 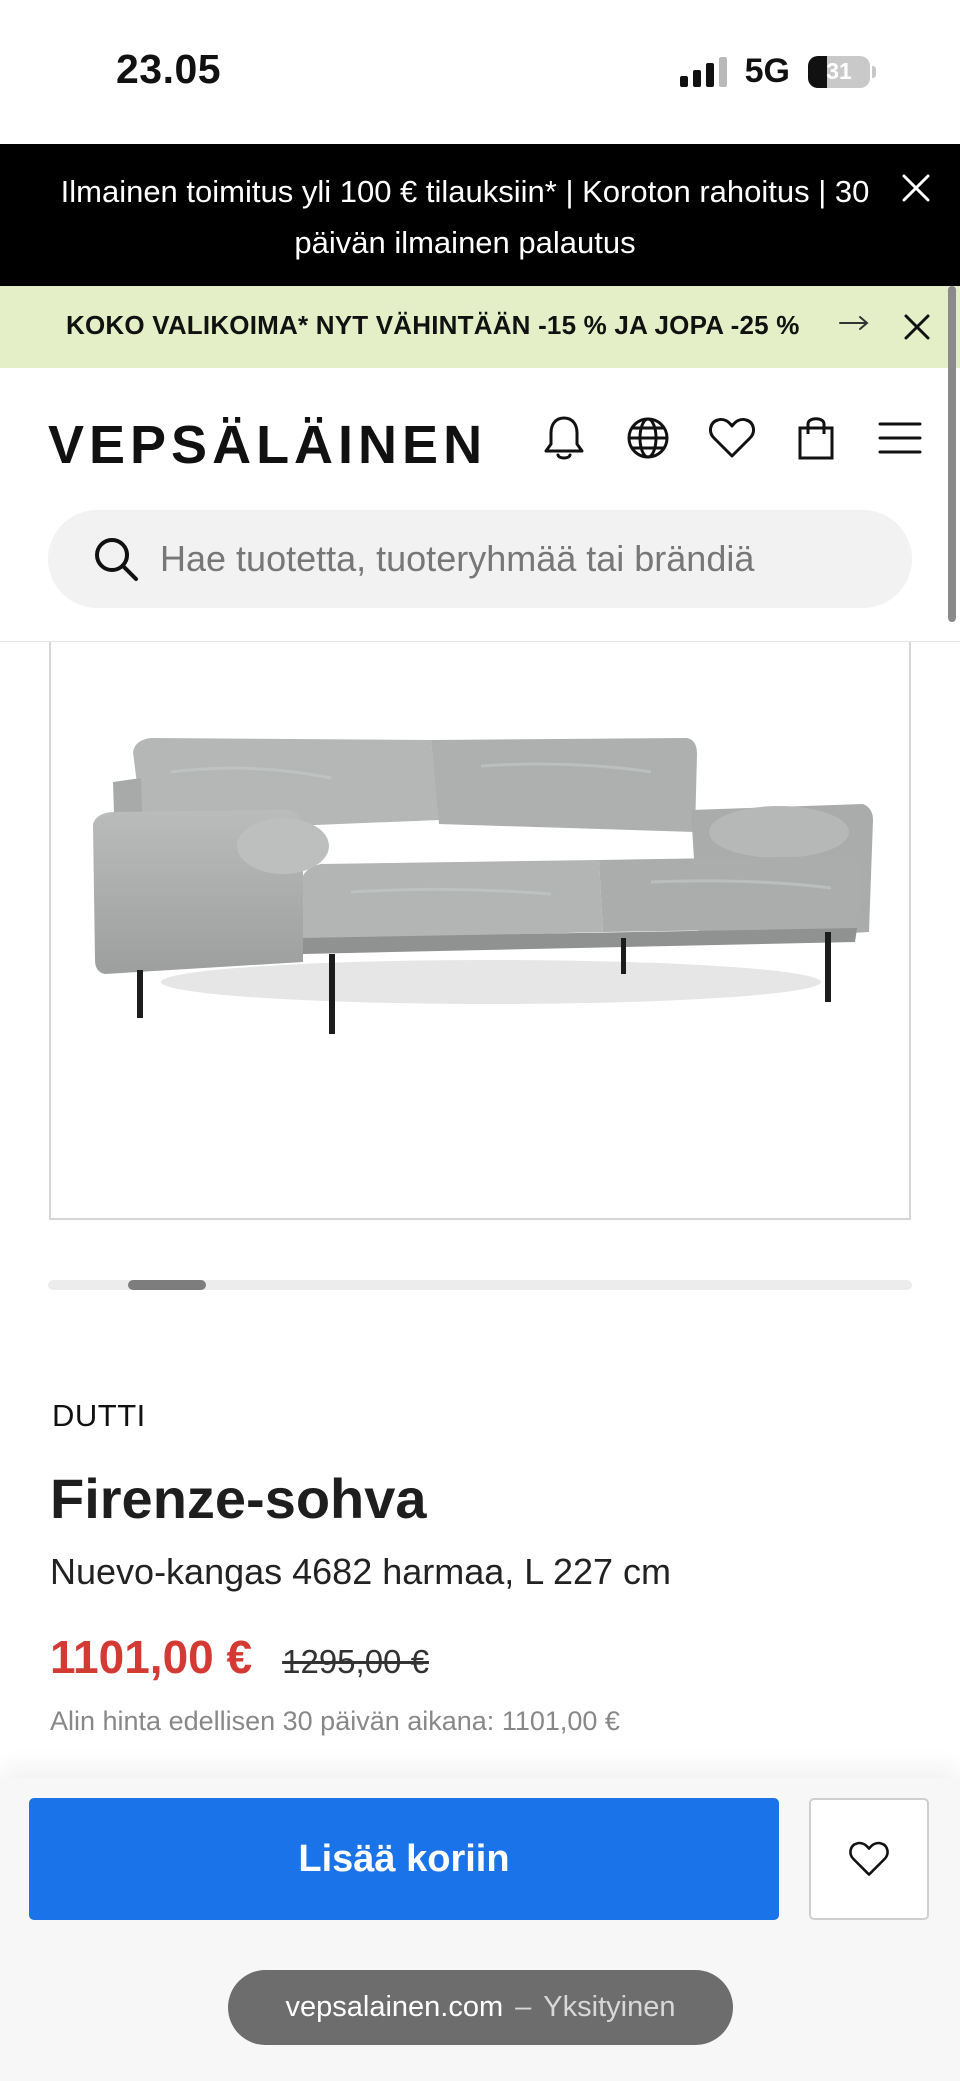 I want to click on add-to-cart-button: Lisää koriin, so click(x=404, y=1859).